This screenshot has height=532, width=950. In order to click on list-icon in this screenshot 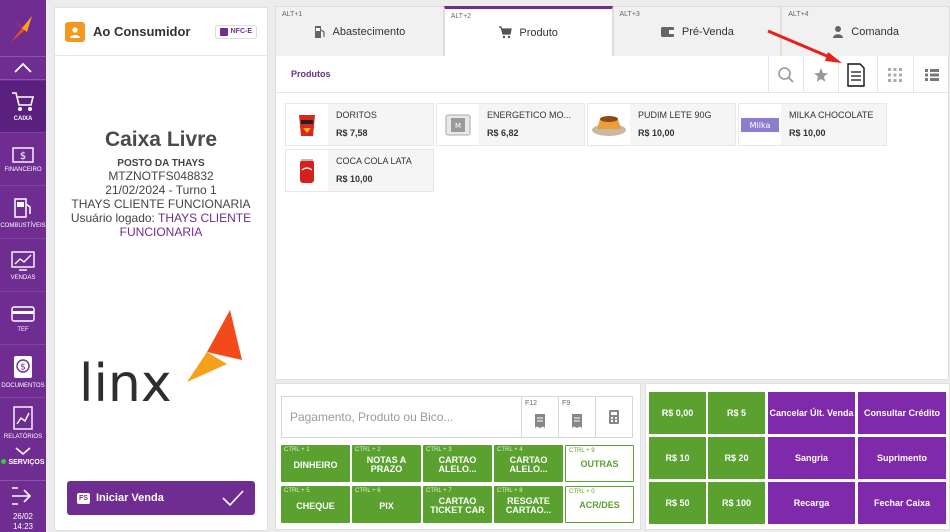, I will do `click(932, 74)`.